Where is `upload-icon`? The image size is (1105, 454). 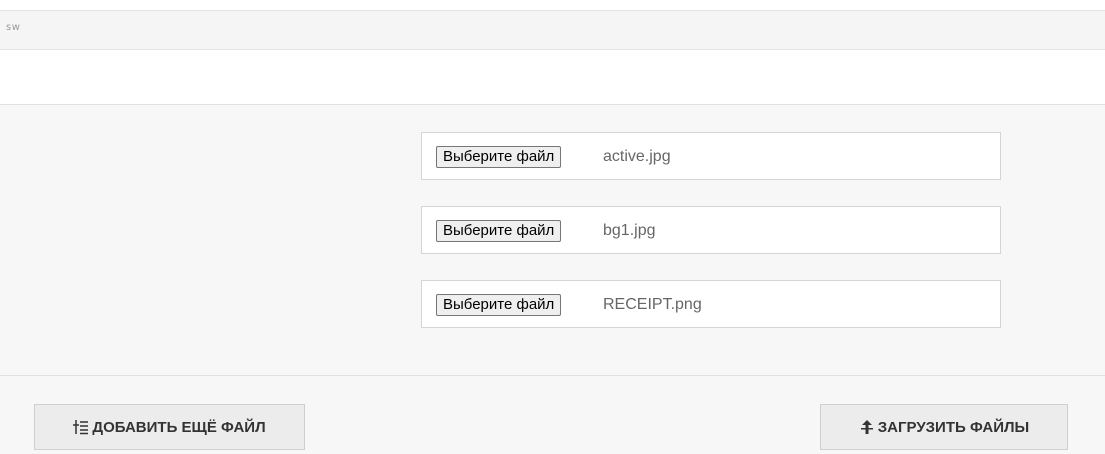 upload-icon is located at coordinates (867, 427).